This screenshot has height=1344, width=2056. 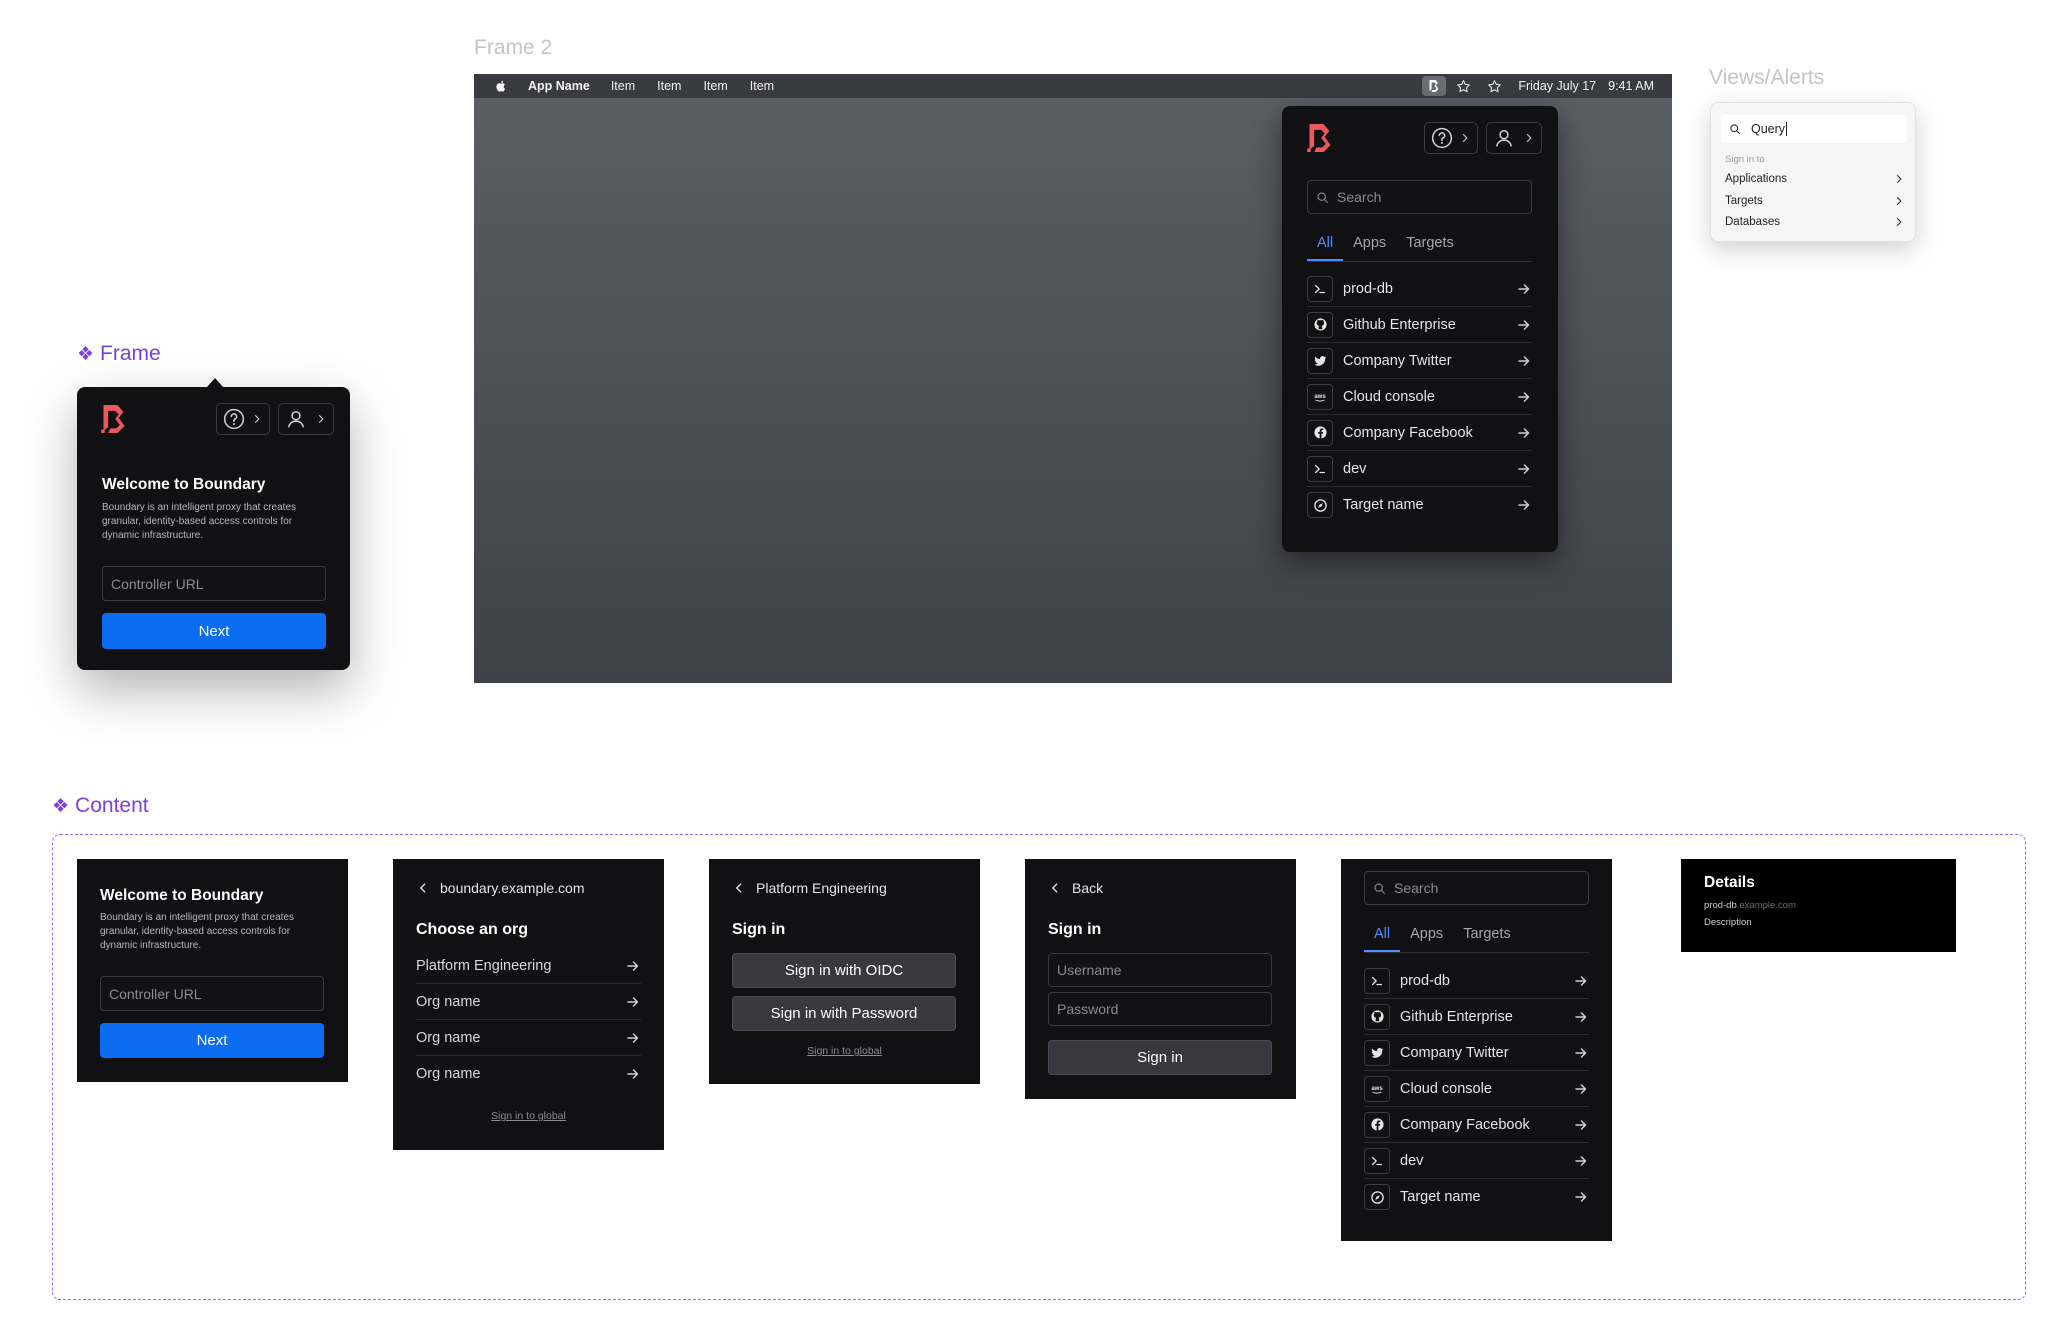 I want to click on org-name: Org name, so click(x=448, y=1001).